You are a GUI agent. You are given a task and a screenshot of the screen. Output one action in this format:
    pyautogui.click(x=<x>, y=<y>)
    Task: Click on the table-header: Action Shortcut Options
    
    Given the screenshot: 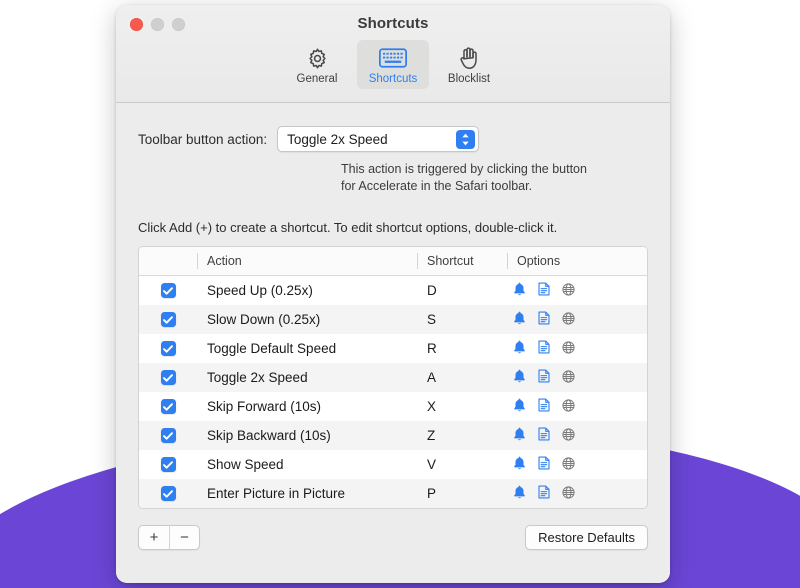 What is the action you would take?
    pyautogui.click(x=393, y=261)
    